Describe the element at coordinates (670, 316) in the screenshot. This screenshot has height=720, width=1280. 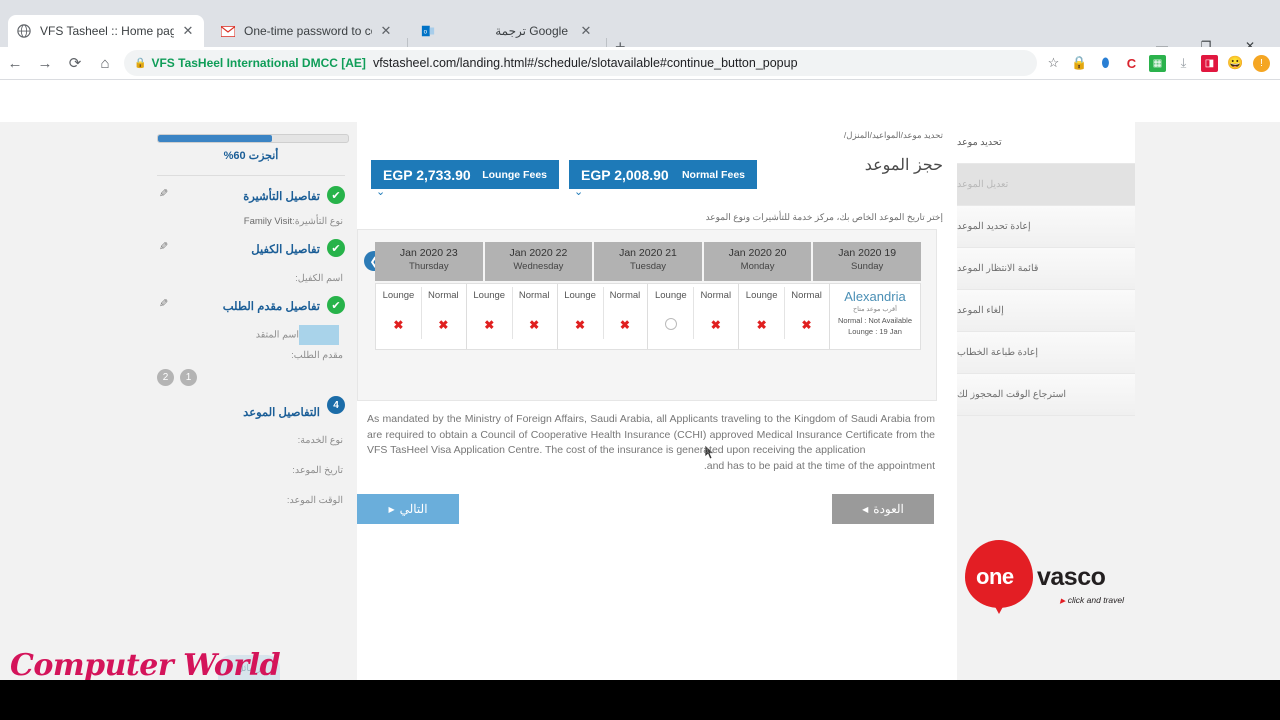
I see `slot-lounge: Lounge` at that location.